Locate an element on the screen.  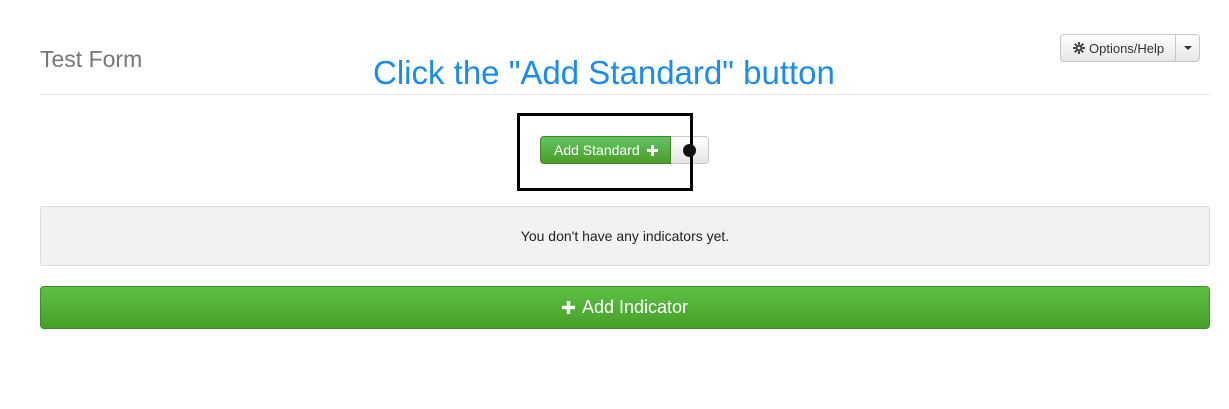
add-indicator-button: Add Indicator is located at coordinates (625, 307).